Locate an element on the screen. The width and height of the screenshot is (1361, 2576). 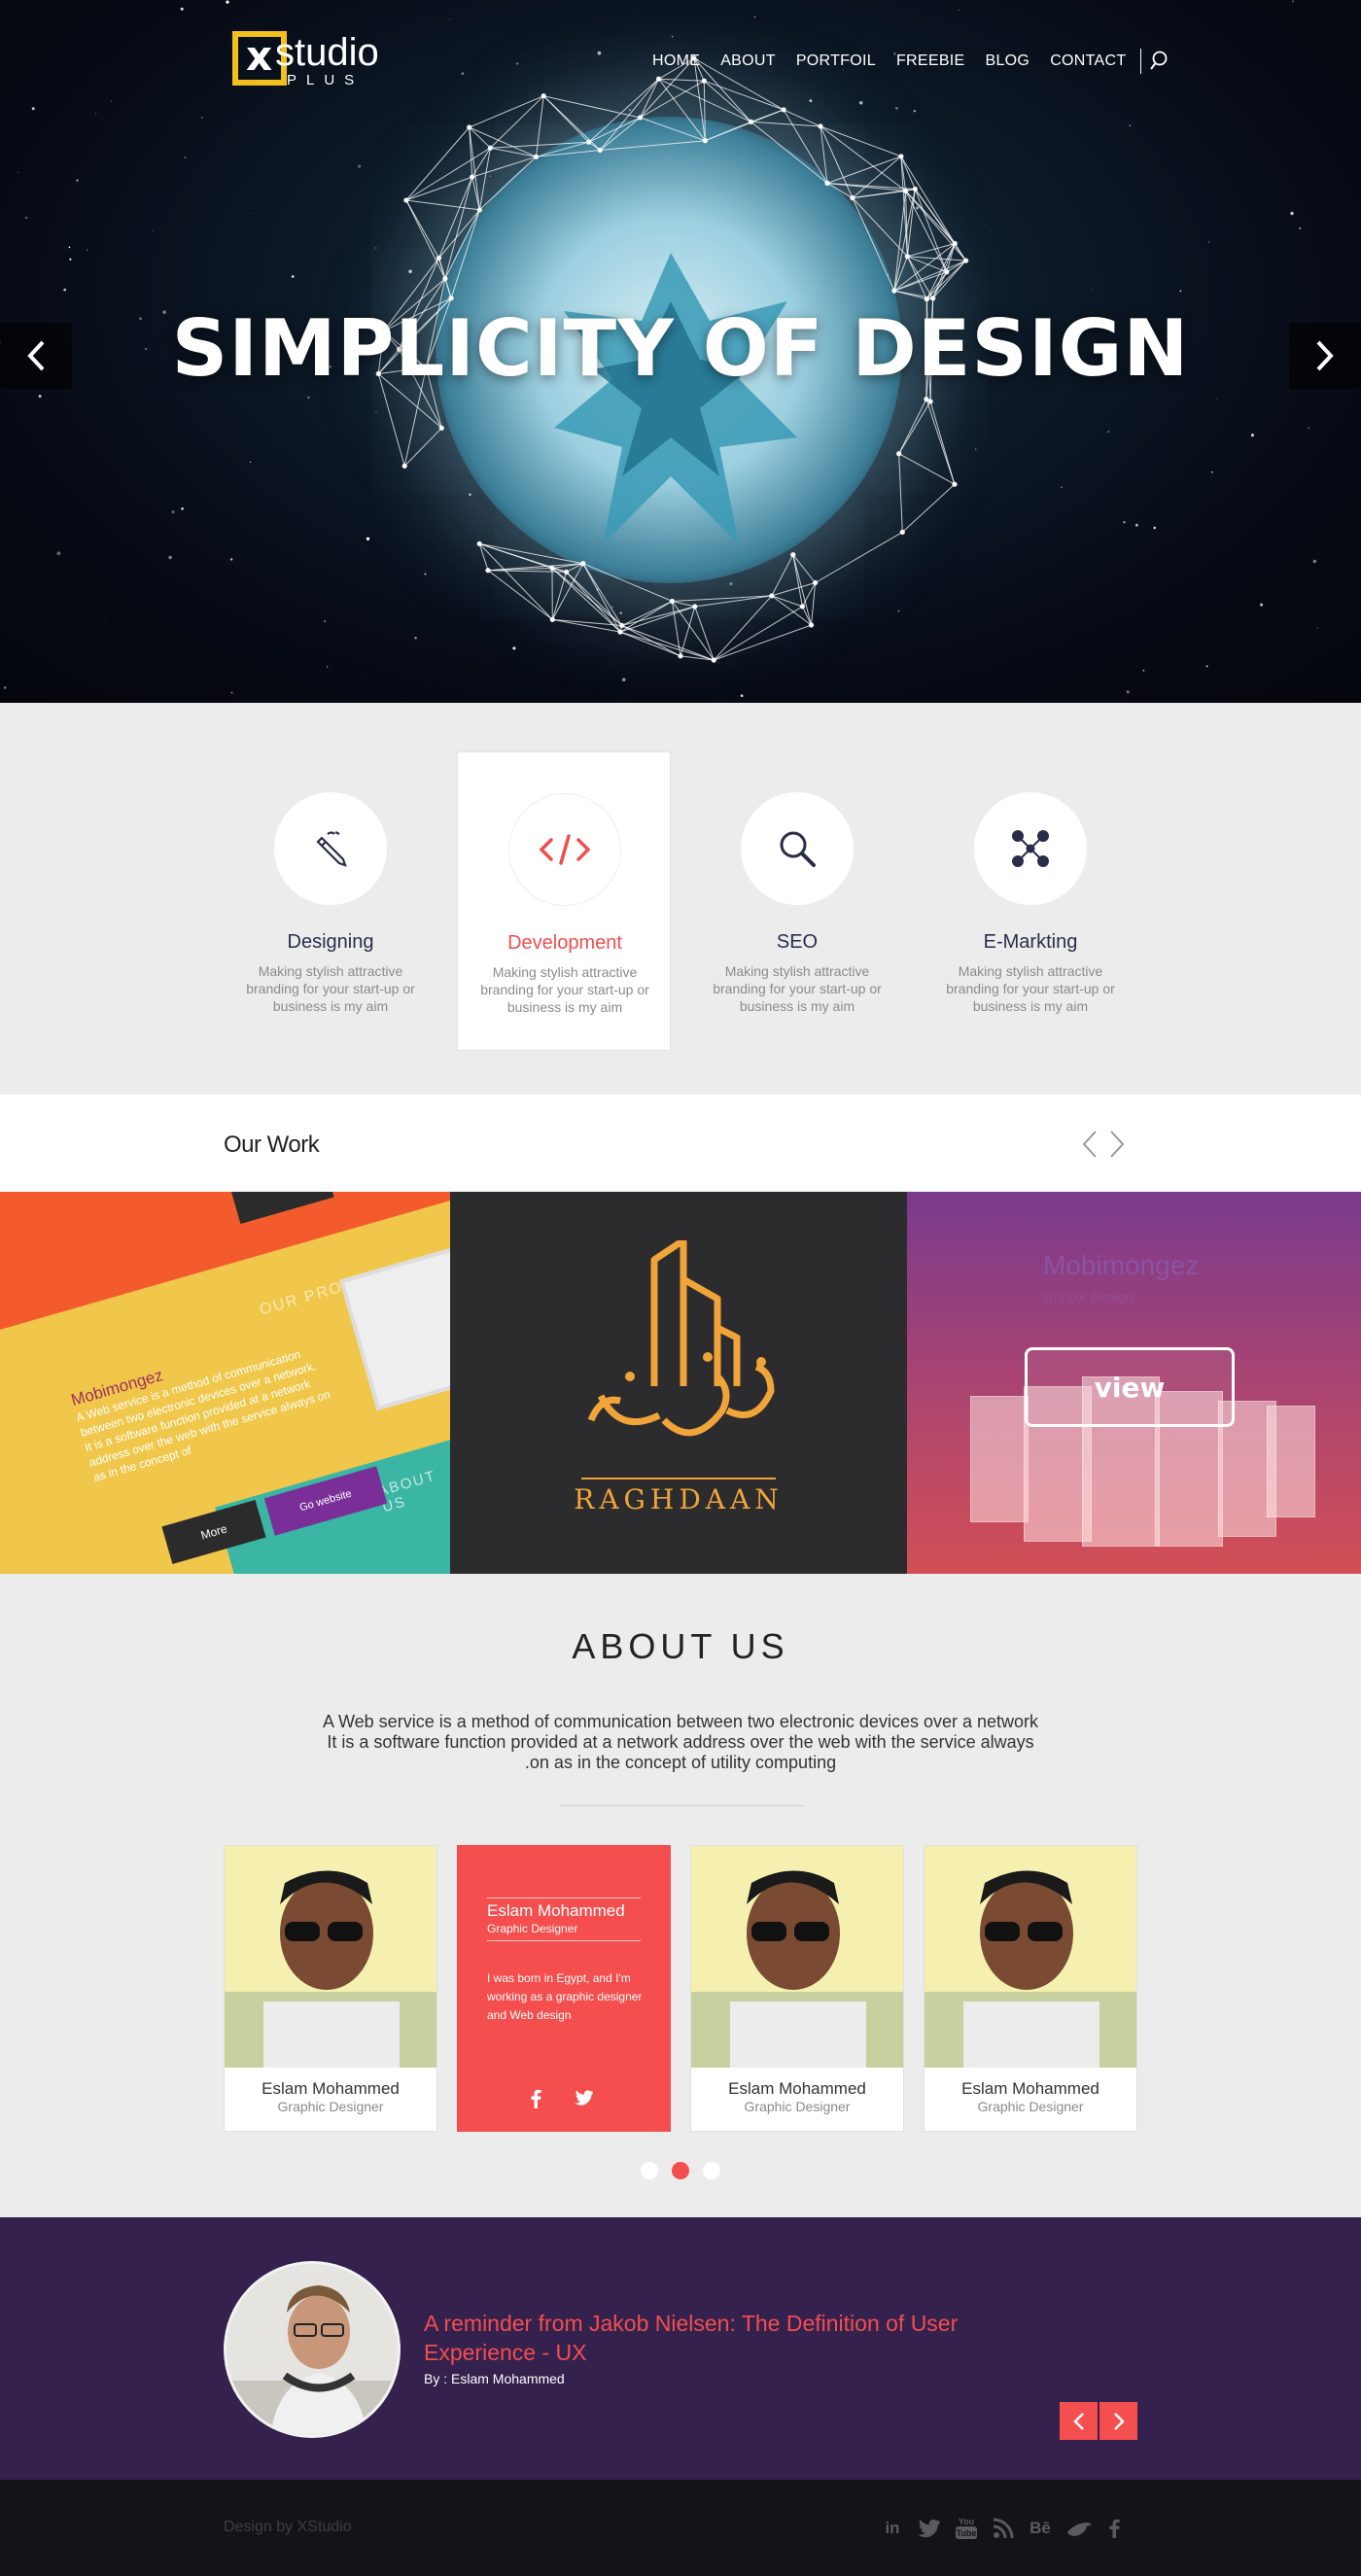
work-next-button is located at coordinates (1117, 1146).